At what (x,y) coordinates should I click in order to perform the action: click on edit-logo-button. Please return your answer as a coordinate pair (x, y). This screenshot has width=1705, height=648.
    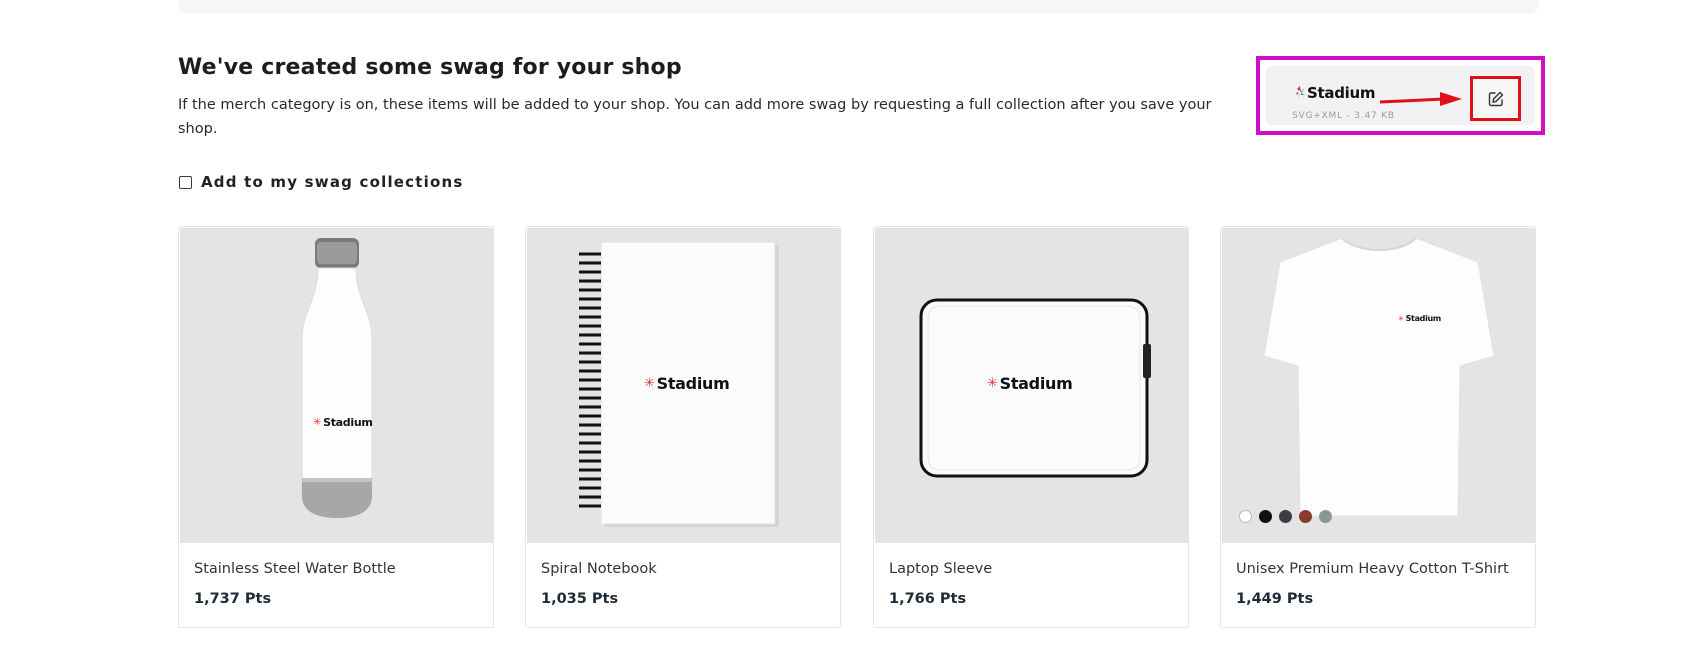
    Looking at the image, I should click on (1495, 98).